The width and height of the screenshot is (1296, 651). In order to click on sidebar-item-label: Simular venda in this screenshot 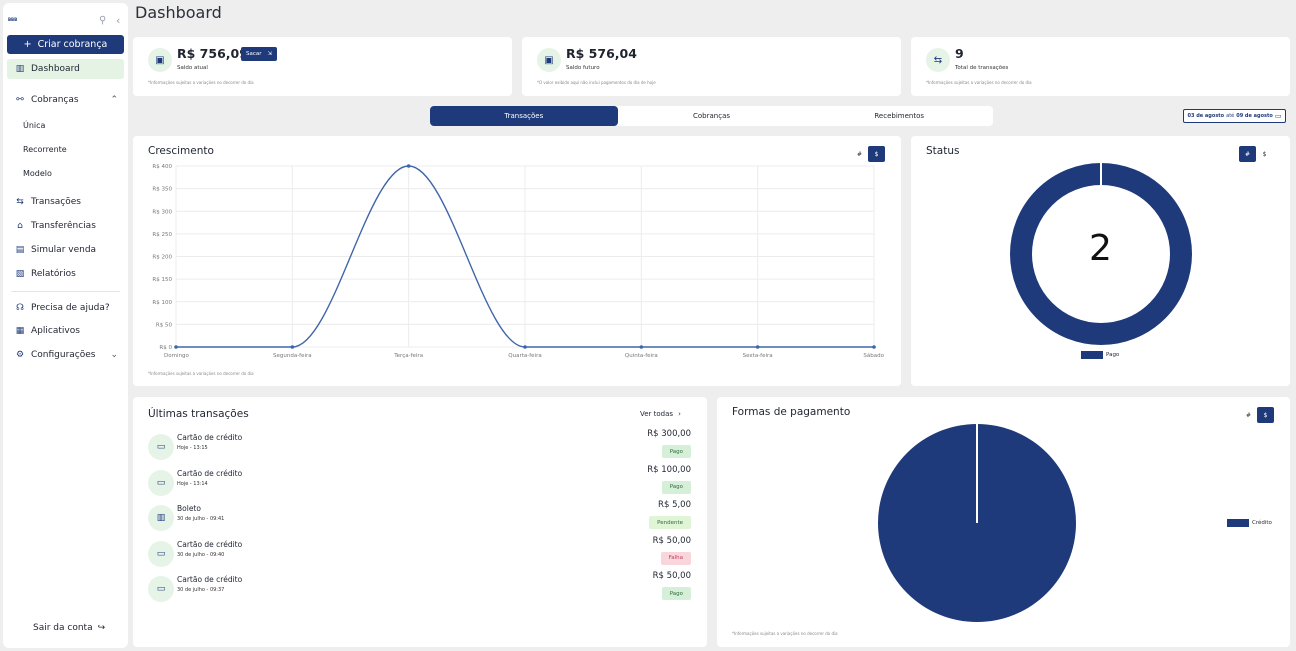, I will do `click(64, 250)`.